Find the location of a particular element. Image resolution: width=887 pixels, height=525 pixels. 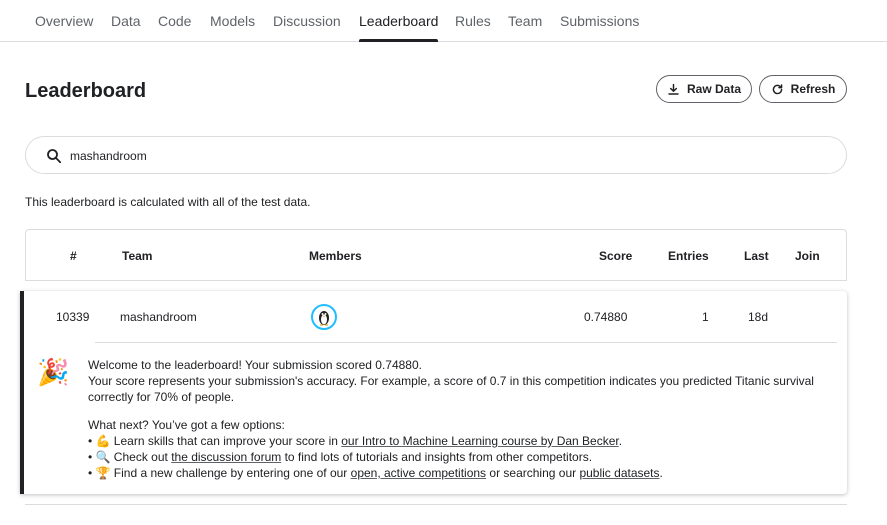

tab-rules: Rules is located at coordinates (473, 27).